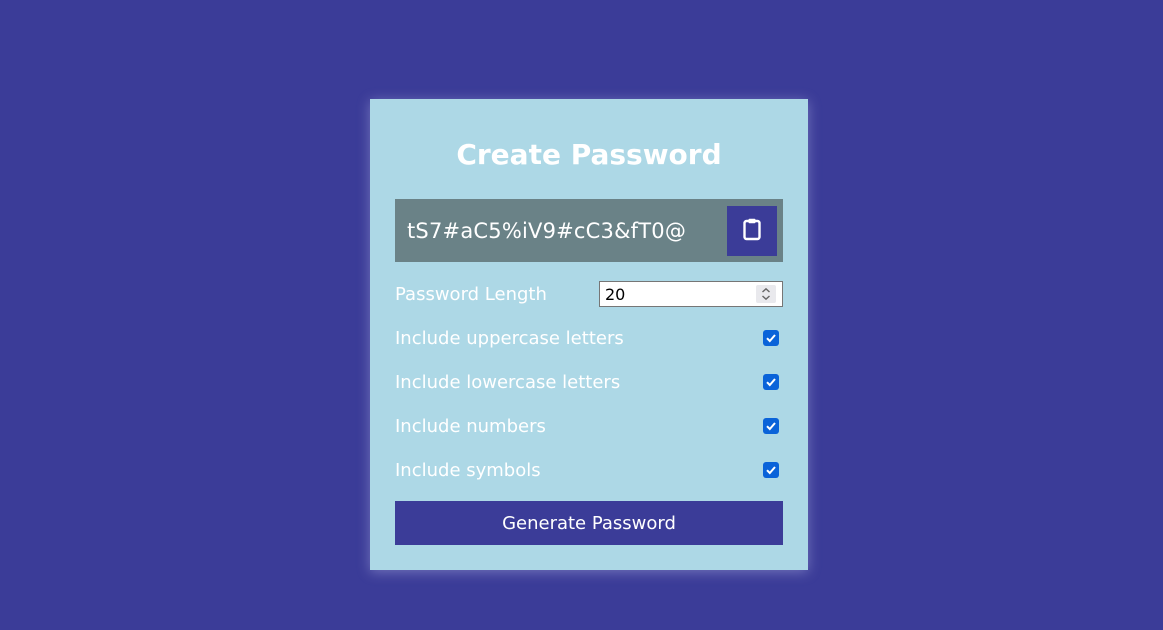 This screenshot has height=630, width=1163. What do you see at coordinates (615, 294) in the screenshot?
I see `length-value: 20` at bounding box center [615, 294].